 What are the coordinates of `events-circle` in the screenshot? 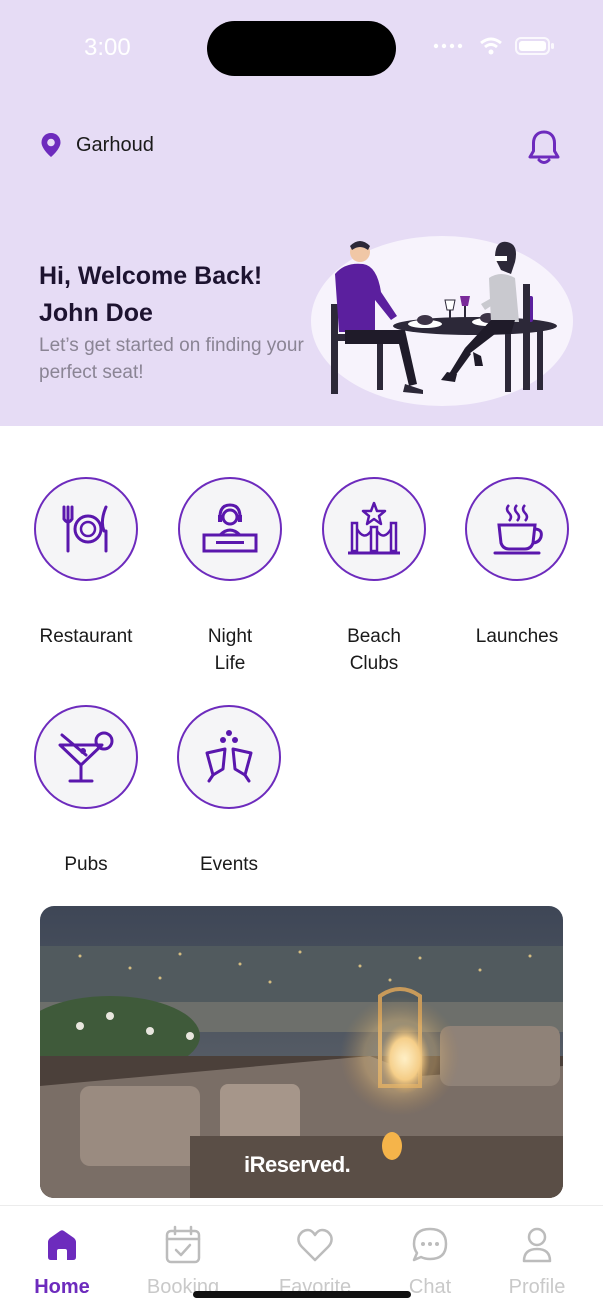 It's located at (229, 757).